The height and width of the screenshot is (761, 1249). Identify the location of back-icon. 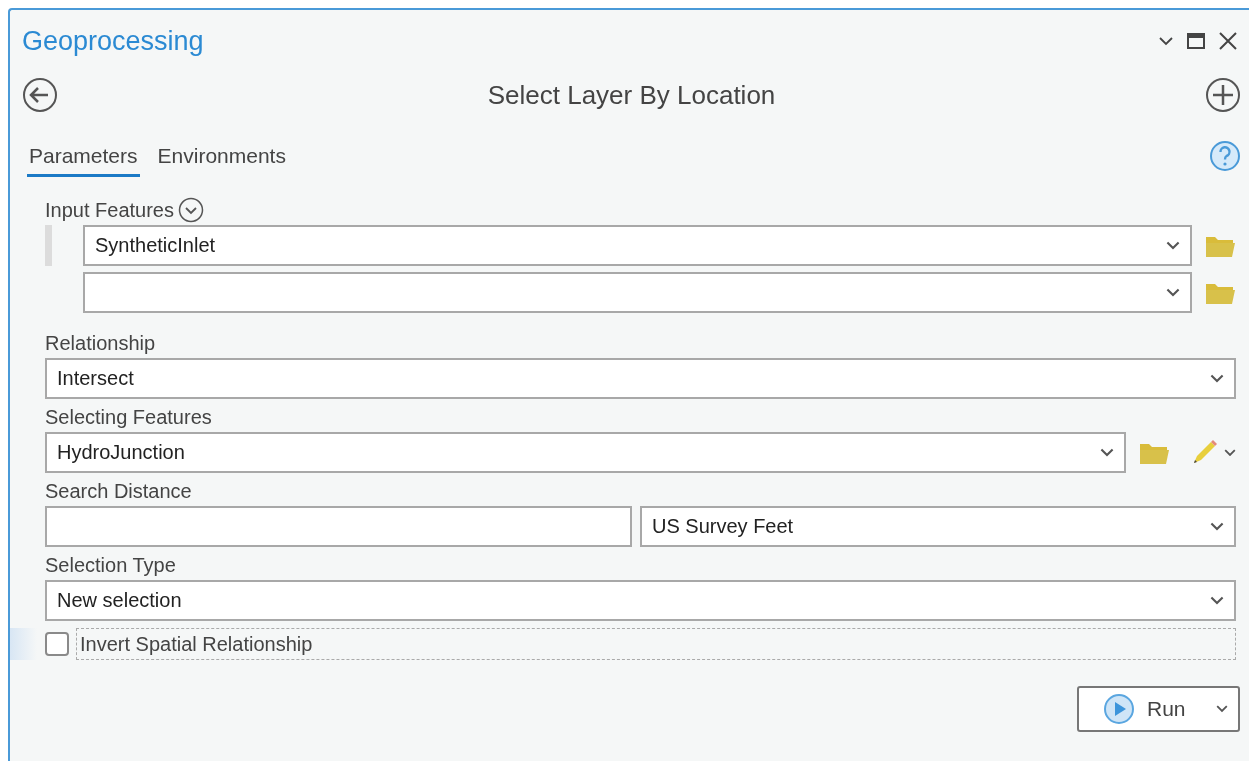
(40, 95).